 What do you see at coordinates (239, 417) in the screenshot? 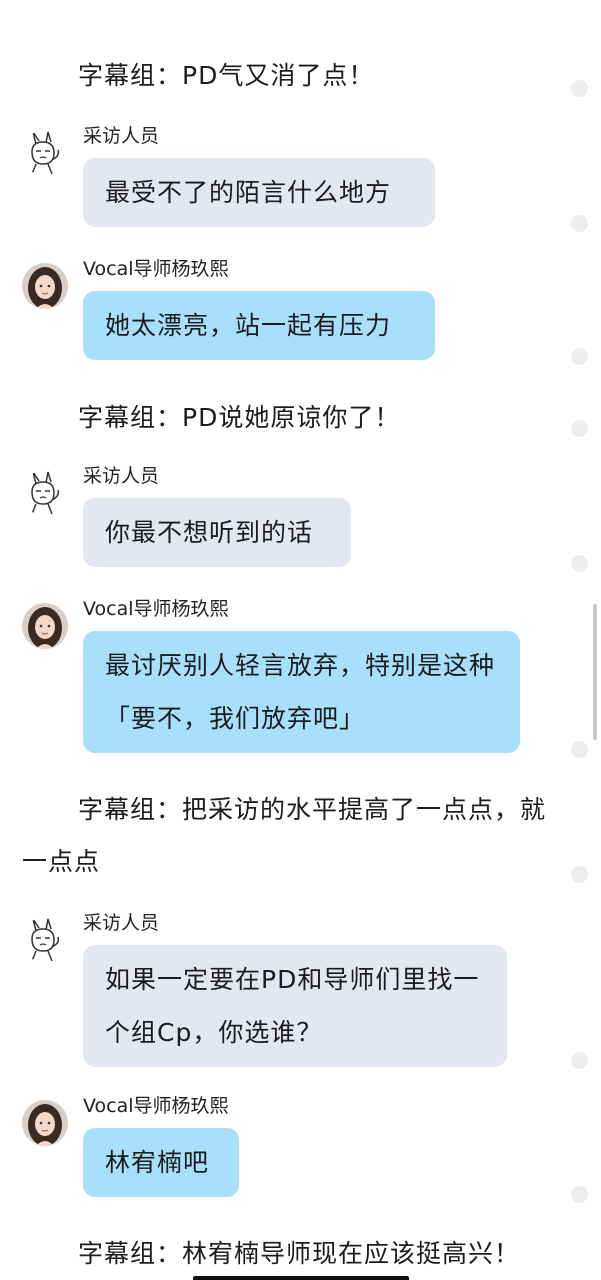
I see `narration-text: 字幕组：PD说她原谅你了！` at bounding box center [239, 417].